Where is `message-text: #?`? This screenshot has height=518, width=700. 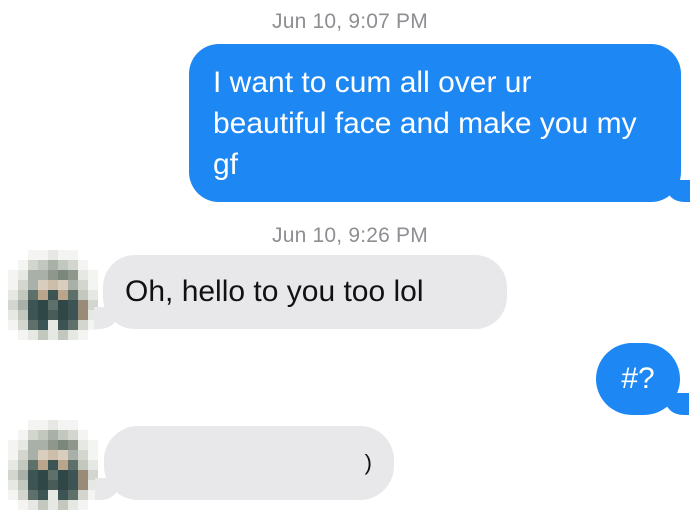
message-text: #? is located at coordinates (638, 378).